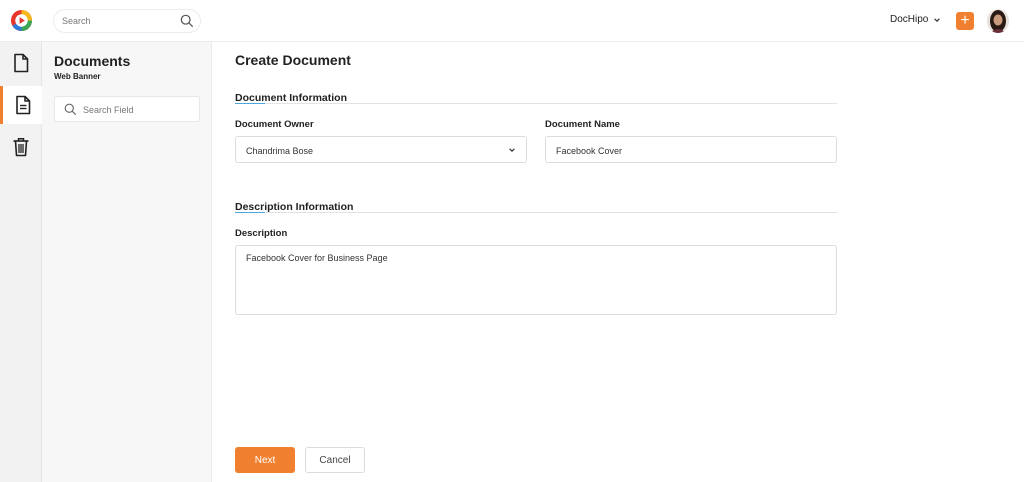 The image size is (1024, 482). What do you see at coordinates (335, 460) in the screenshot?
I see `cancel-button: Cancel` at bounding box center [335, 460].